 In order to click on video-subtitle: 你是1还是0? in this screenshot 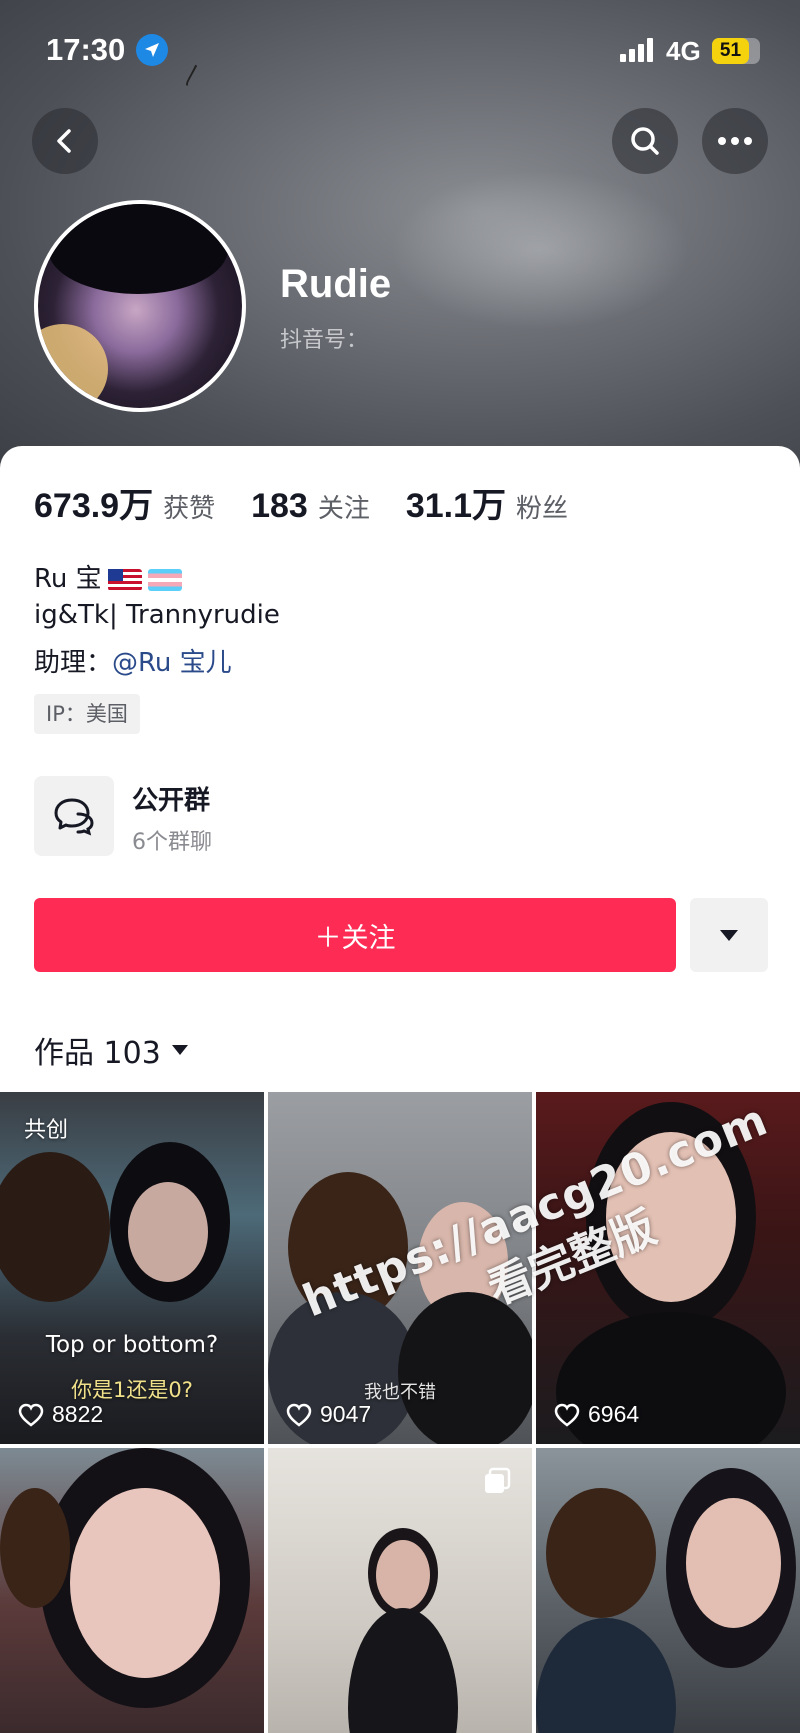, I will do `click(132, 1390)`.